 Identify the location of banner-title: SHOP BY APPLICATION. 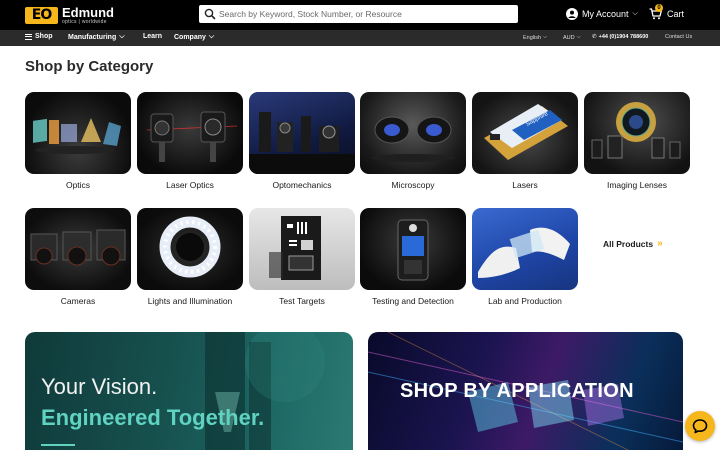
(517, 391).